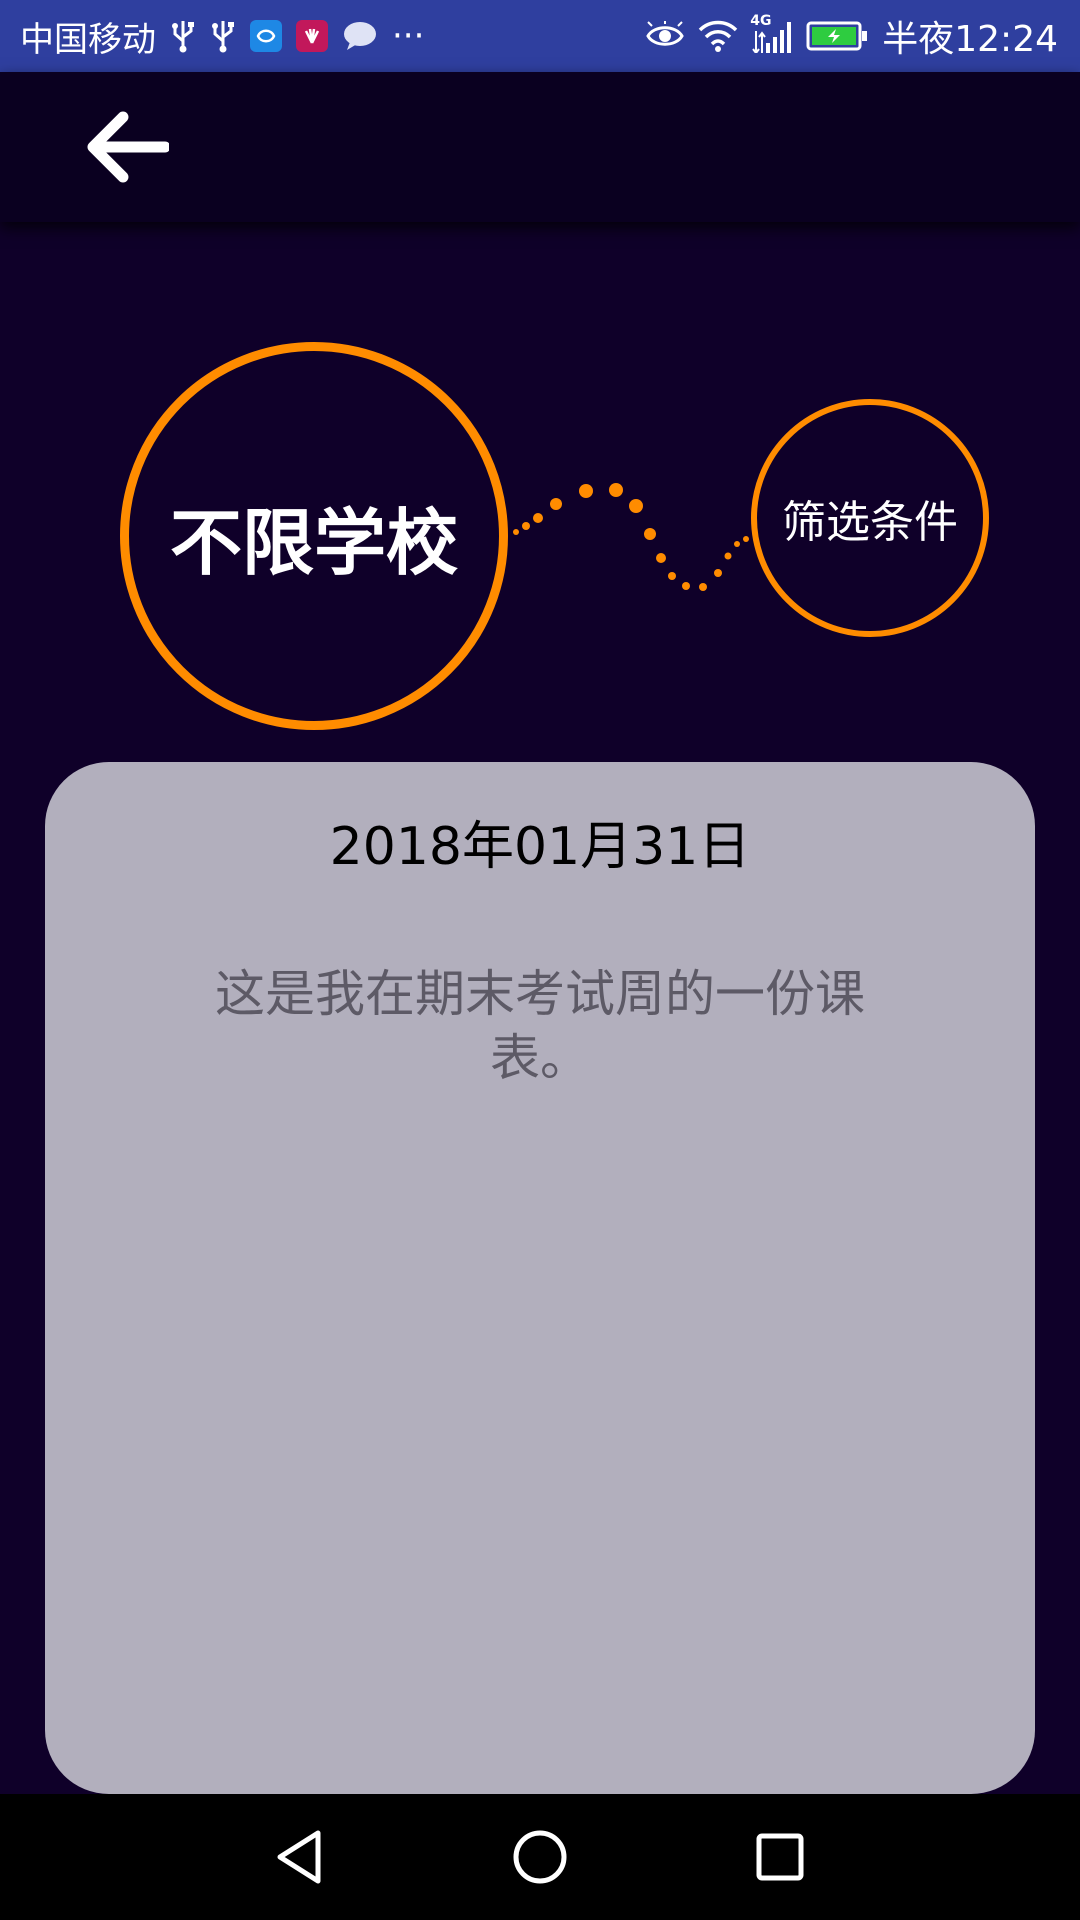  What do you see at coordinates (665, 36) in the screenshot?
I see `eye-icon` at bounding box center [665, 36].